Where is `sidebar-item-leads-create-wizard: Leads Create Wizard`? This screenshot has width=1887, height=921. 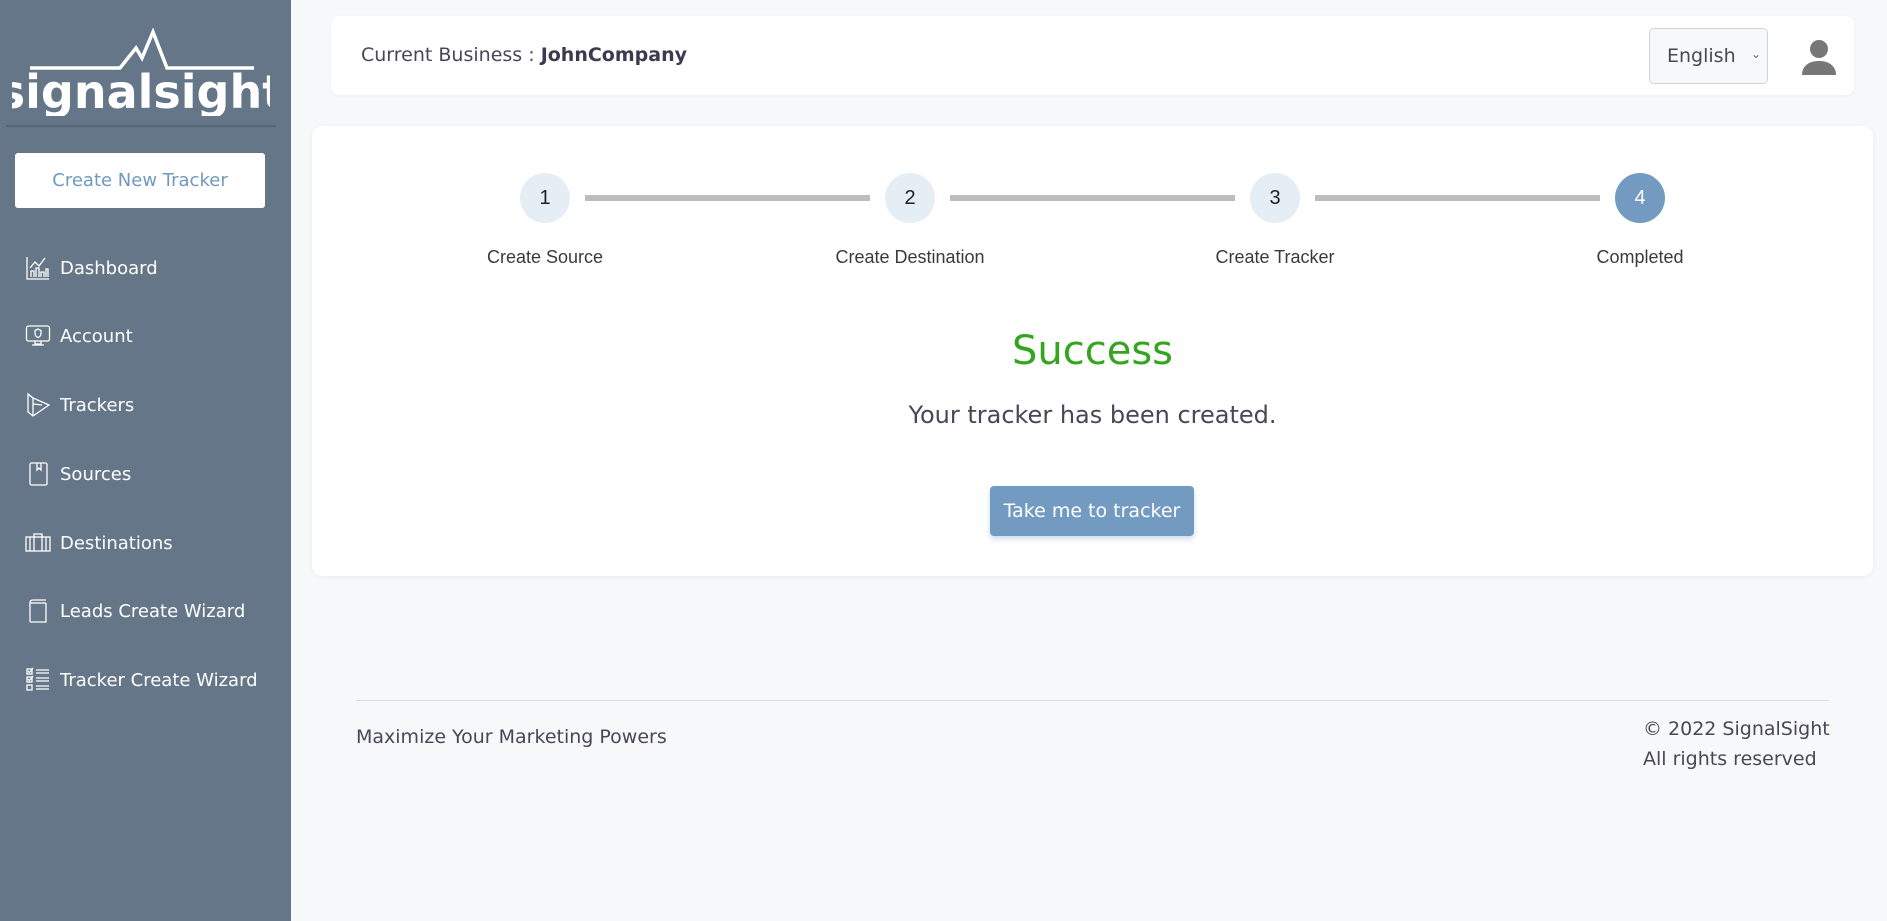 sidebar-item-leads-create-wizard: Leads Create Wizard is located at coordinates (134, 611).